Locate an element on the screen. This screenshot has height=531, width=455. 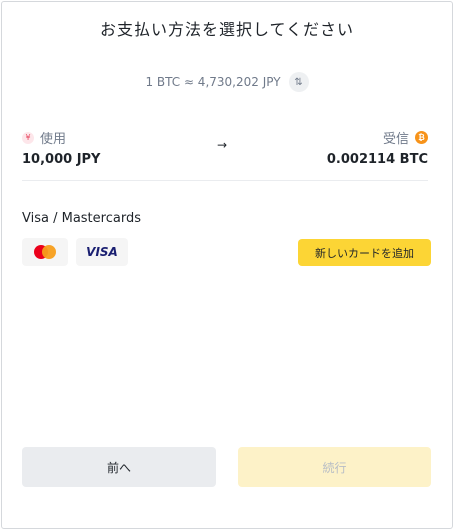
arrow-right-icon: → is located at coordinates (222, 145).